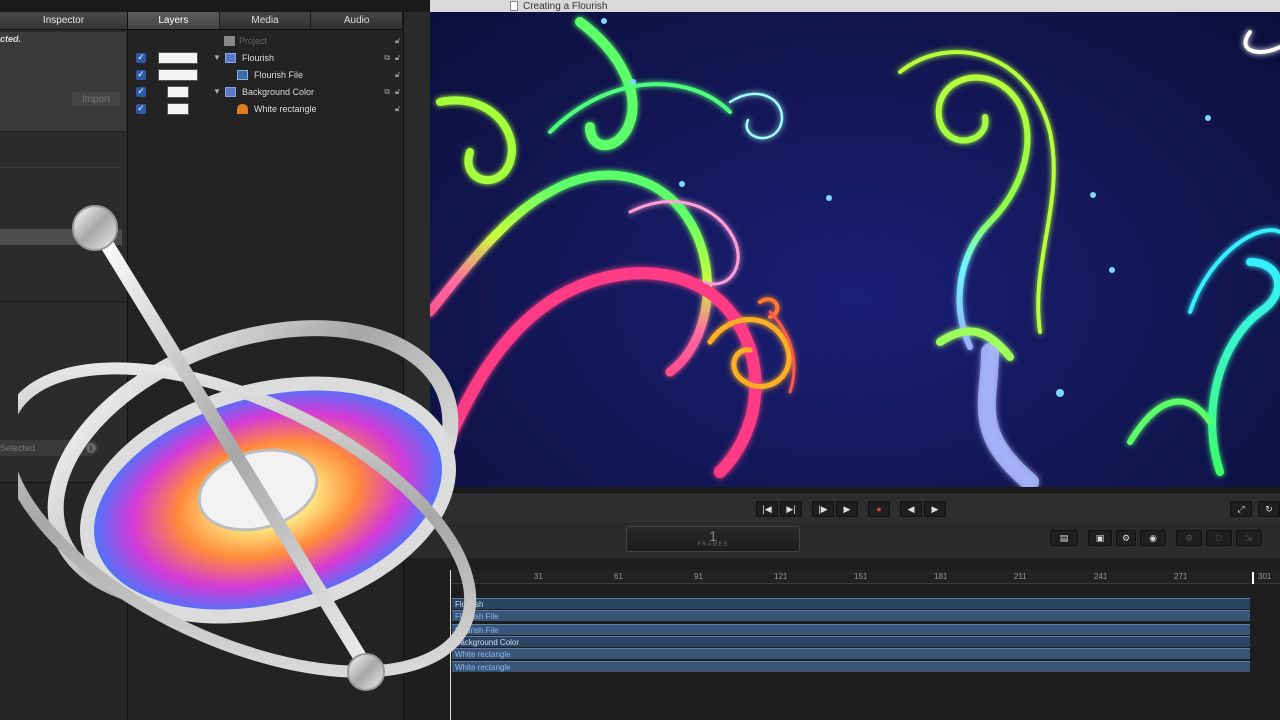  Describe the element at coordinates (698, 576) in the screenshot. I see `ruler-tick: 91` at that location.